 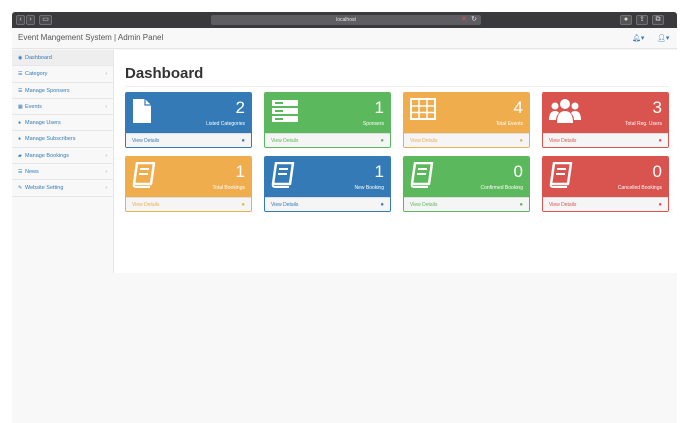 What do you see at coordinates (509, 124) in the screenshot?
I see `card-label: Total Events` at bounding box center [509, 124].